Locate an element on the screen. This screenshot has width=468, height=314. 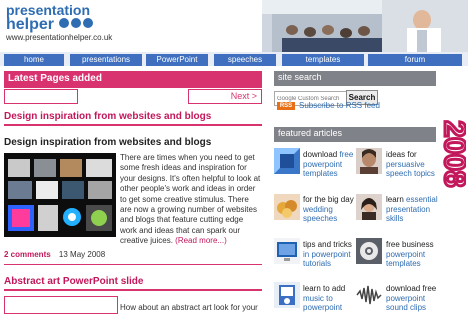
comments-link: 2 comments is located at coordinates (27, 254).